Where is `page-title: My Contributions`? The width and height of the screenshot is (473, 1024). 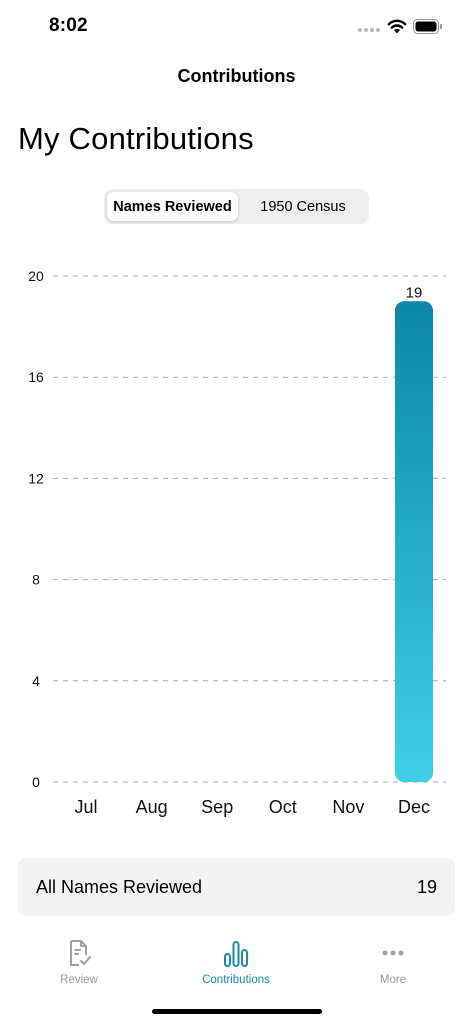 page-title: My Contributions is located at coordinates (136, 138).